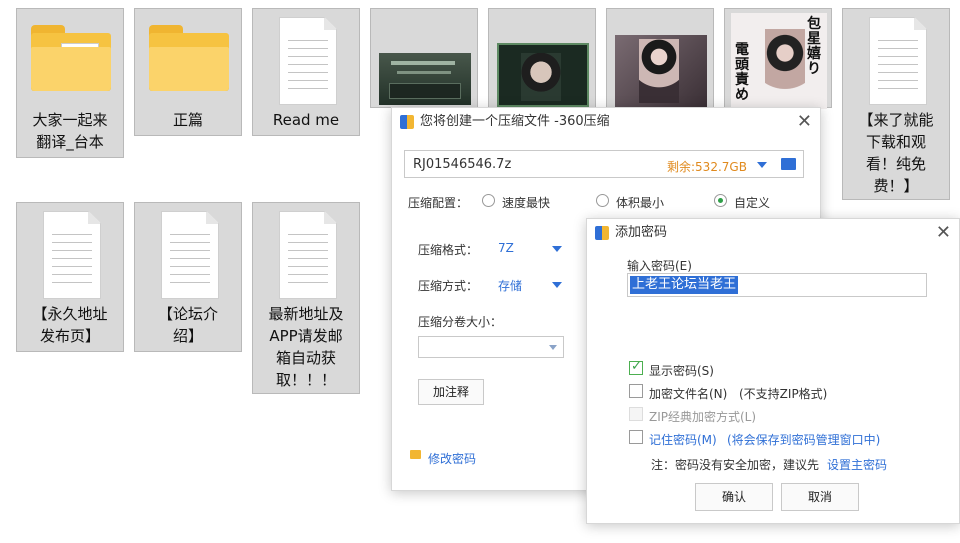  Describe the element at coordinates (306, 120) in the screenshot. I see `file-label: Read me` at that location.